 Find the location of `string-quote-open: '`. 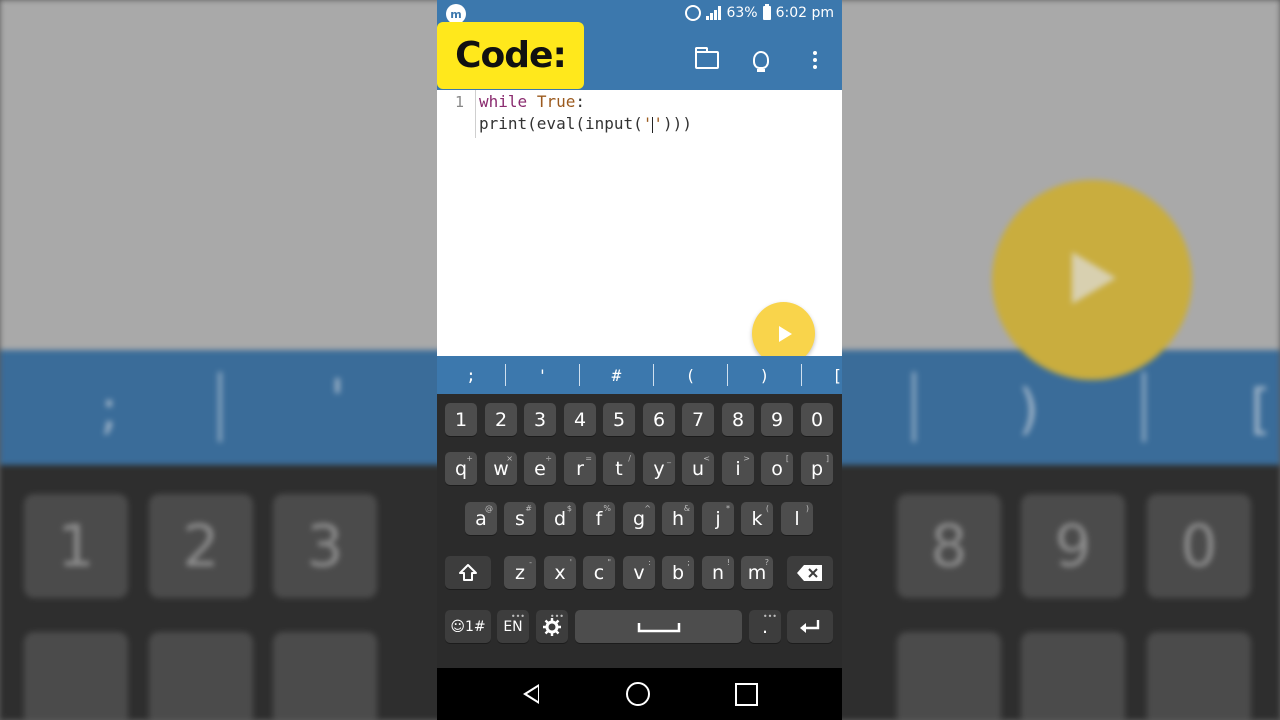

string-quote-open: ' is located at coordinates (647, 123).